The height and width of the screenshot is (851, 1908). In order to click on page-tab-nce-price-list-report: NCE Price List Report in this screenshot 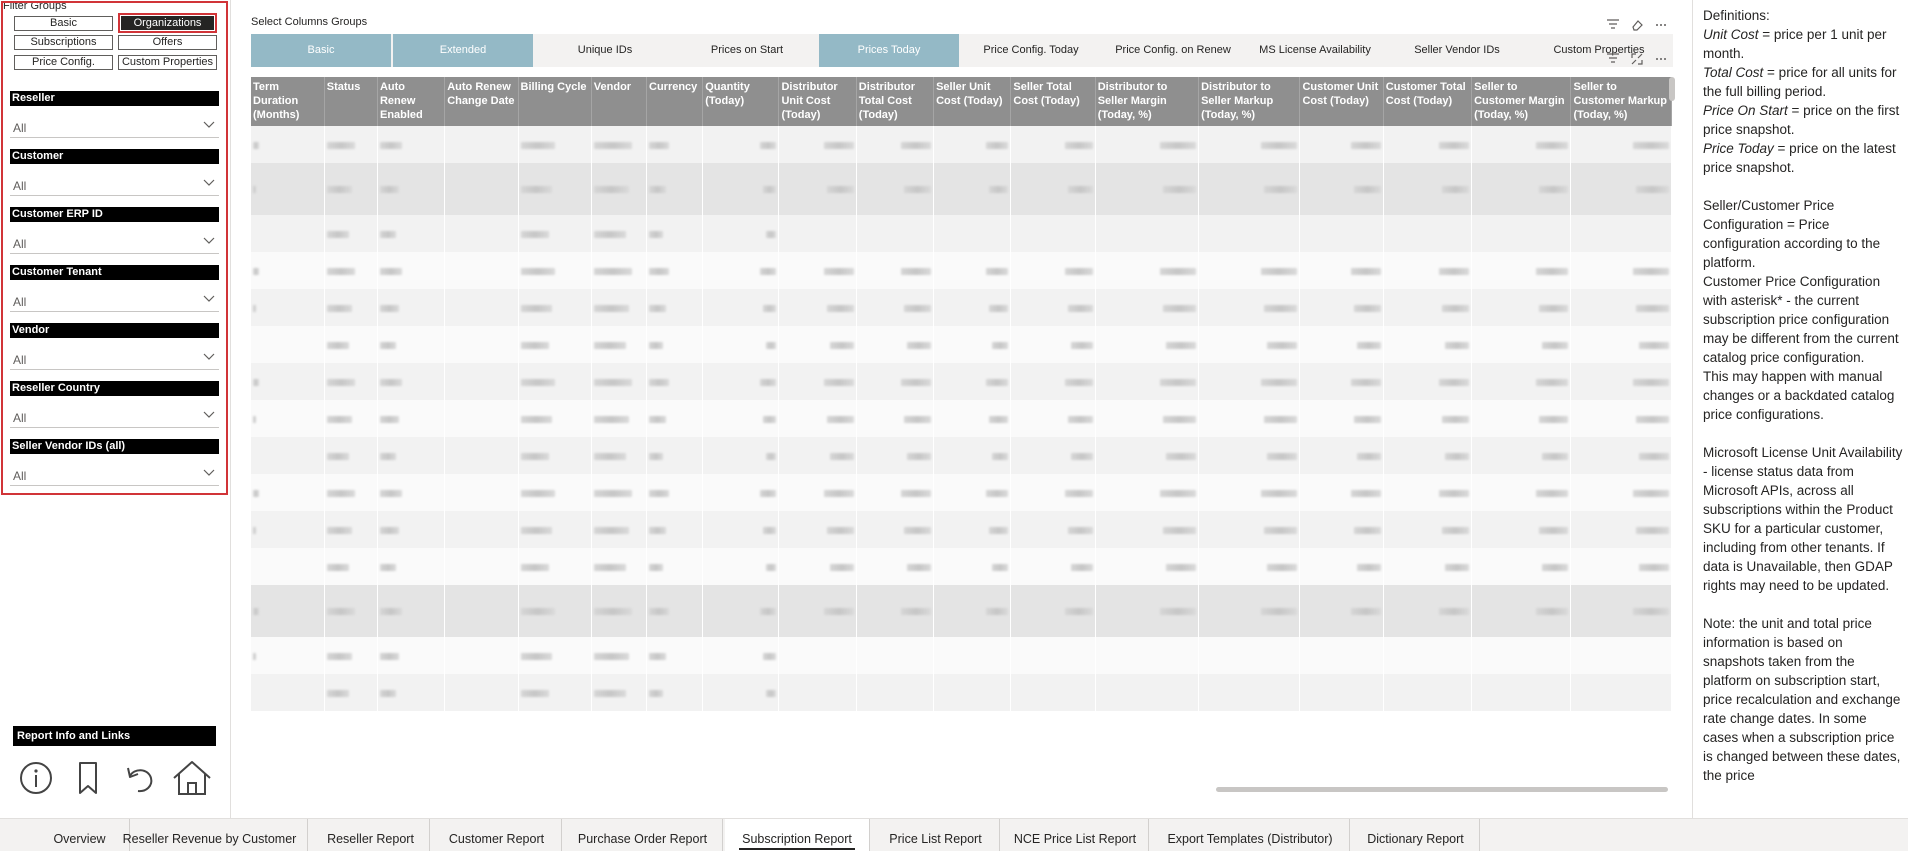, I will do `click(1075, 835)`.